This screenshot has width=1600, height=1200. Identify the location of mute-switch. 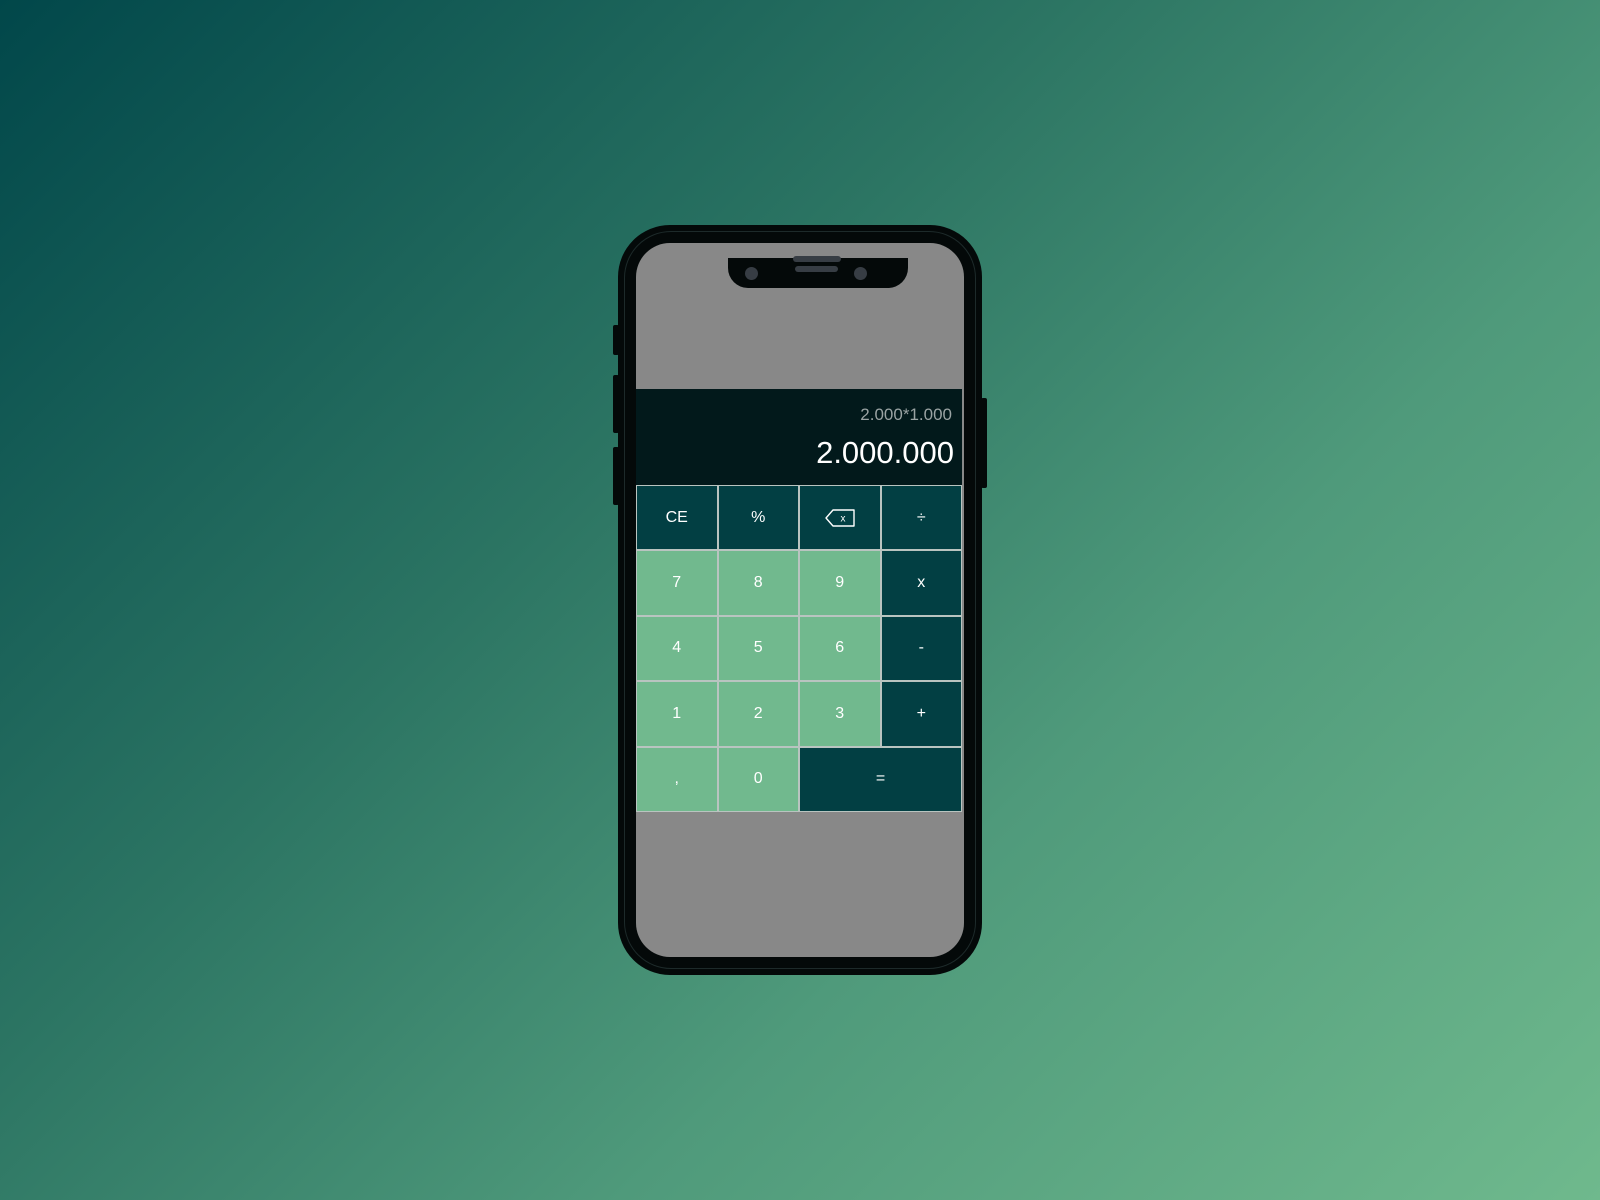
(616, 340).